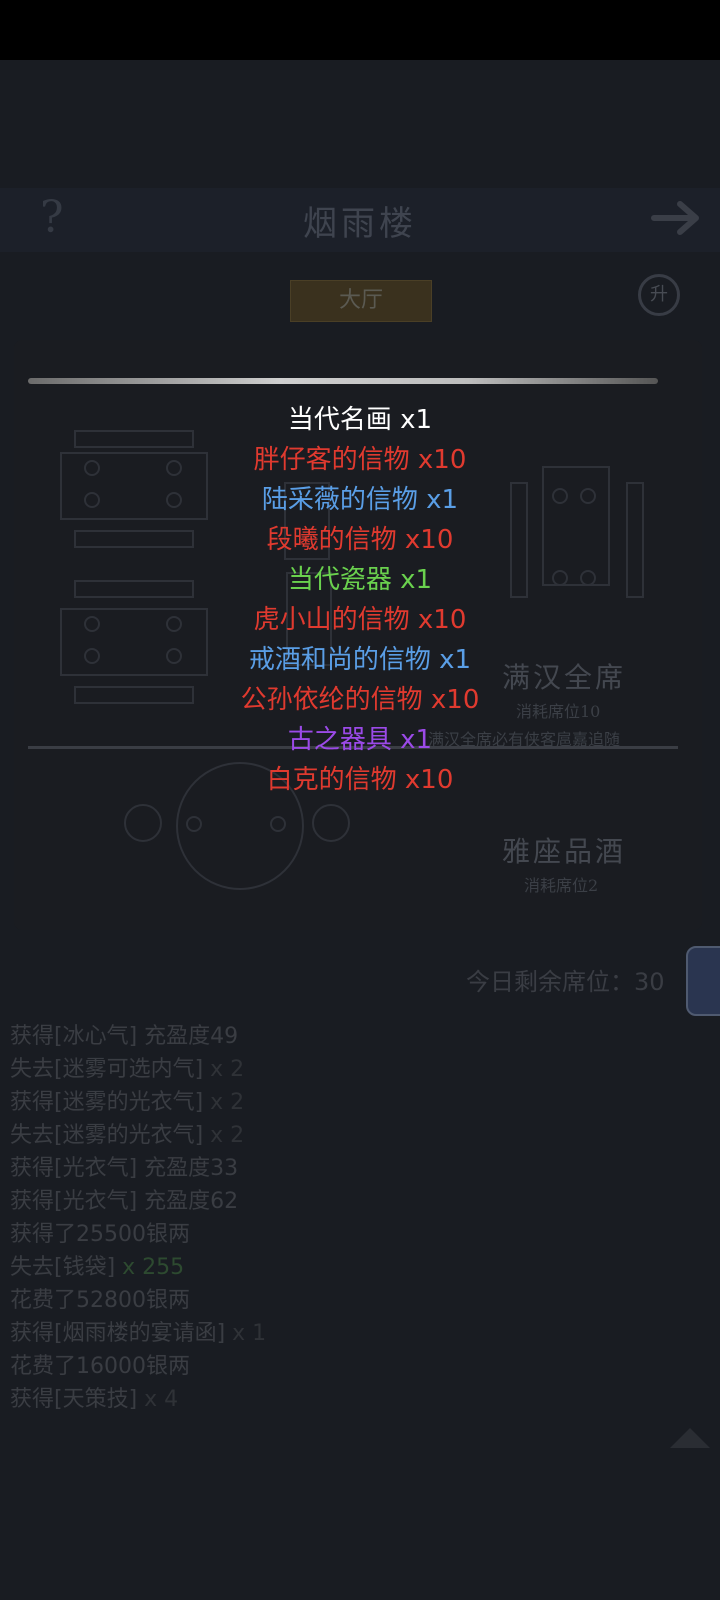 Image resolution: width=720 pixels, height=1600 pixels. Describe the element at coordinates (343, 381) in the screenshot. I see `divider-line` at that location.